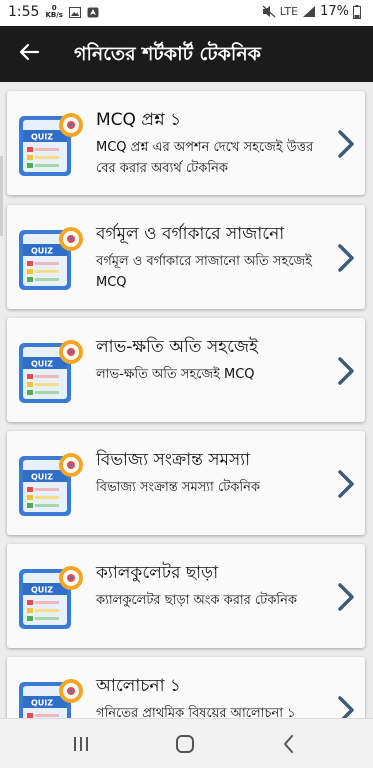 The height and width of the screenshot is (768, 373). Describe the element at coordinates (186, 13) in the screenshot. I see `status-bar: 1:55 0 KB/s LTE 17%` at that location.